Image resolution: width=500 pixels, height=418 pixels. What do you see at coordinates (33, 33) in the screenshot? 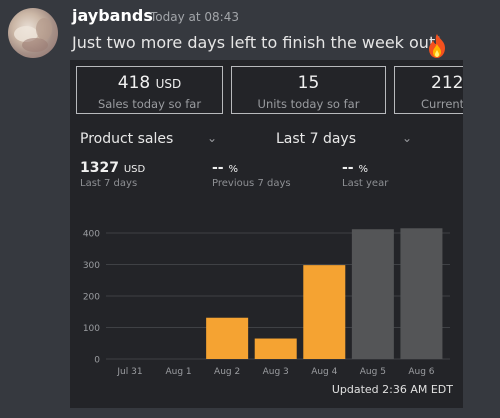
I see `user-avatar` at bounding box center [33, 33].